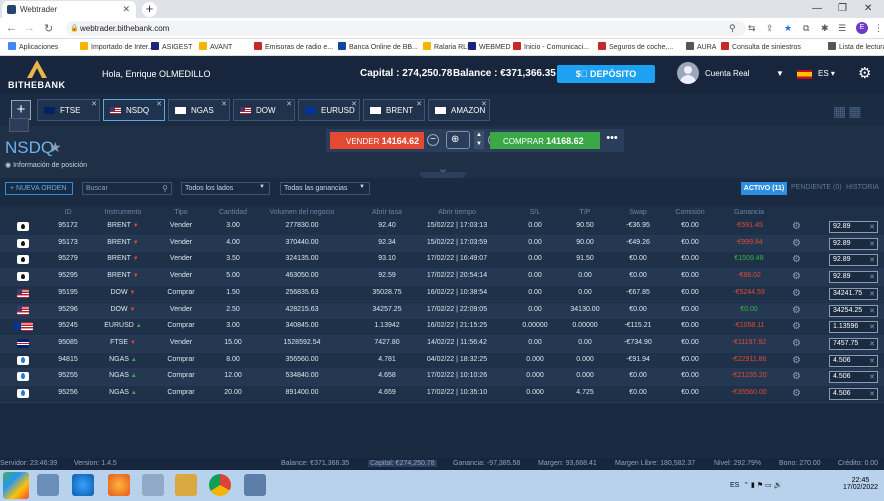  Describe the element at coordinates (817, 8) in the screenshot. I see `minimize-icon: —` at that location.